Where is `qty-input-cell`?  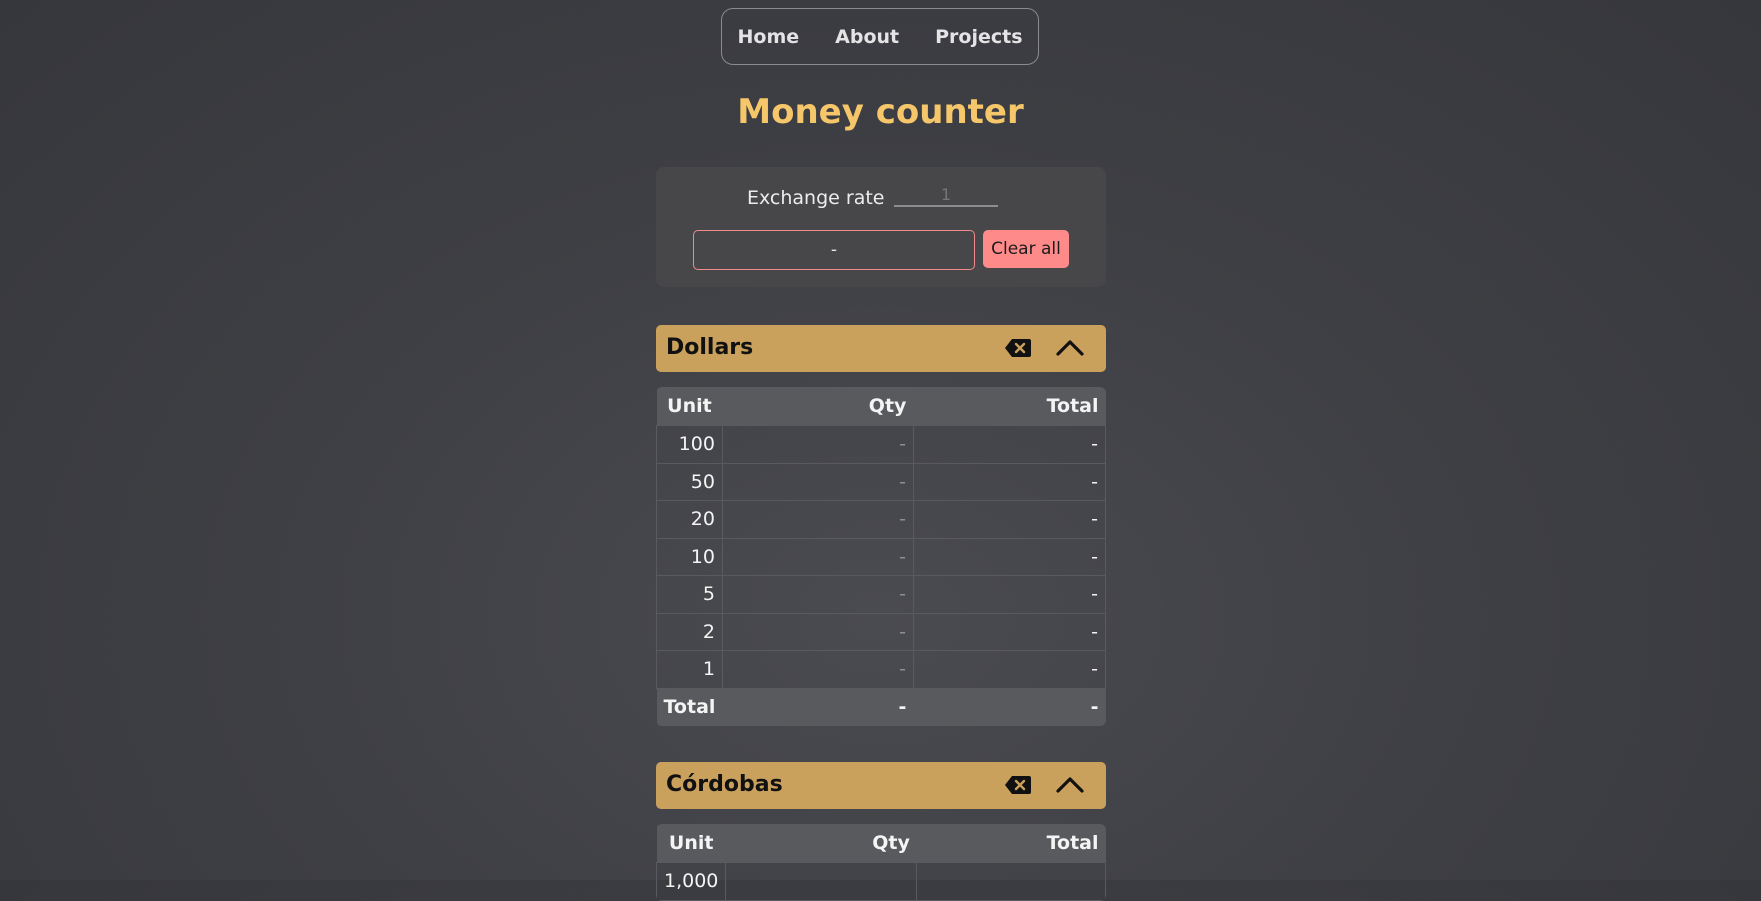 qty-input-cell is located at coordinates (821, 881).